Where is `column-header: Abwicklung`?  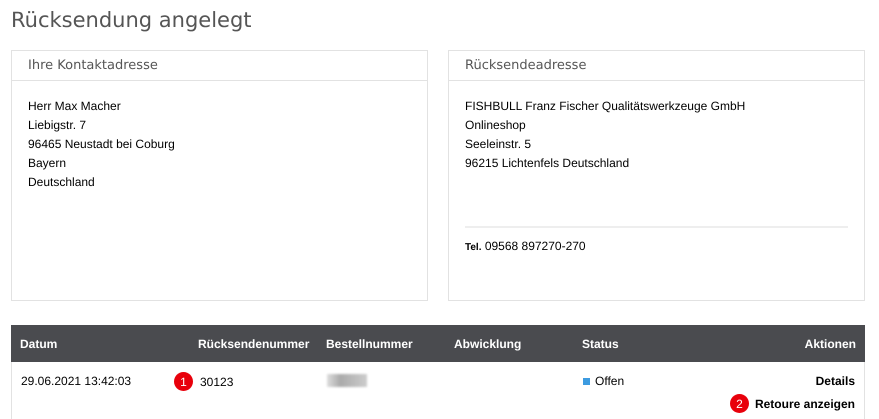
column-header: Abwicklung is located at coordinates (488, 344).